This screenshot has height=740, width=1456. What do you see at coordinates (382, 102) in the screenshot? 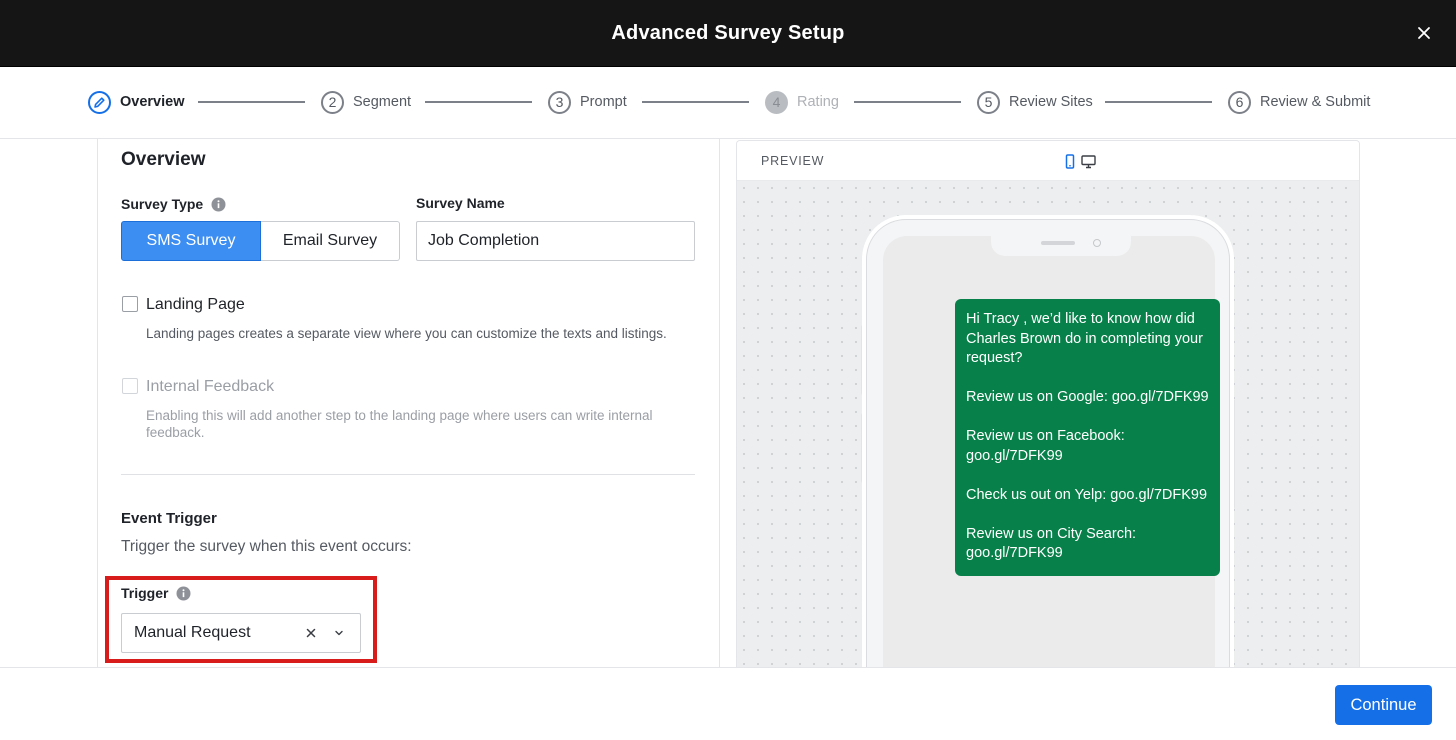
I see `step-label: Segment` at bounding box center [382, 102].